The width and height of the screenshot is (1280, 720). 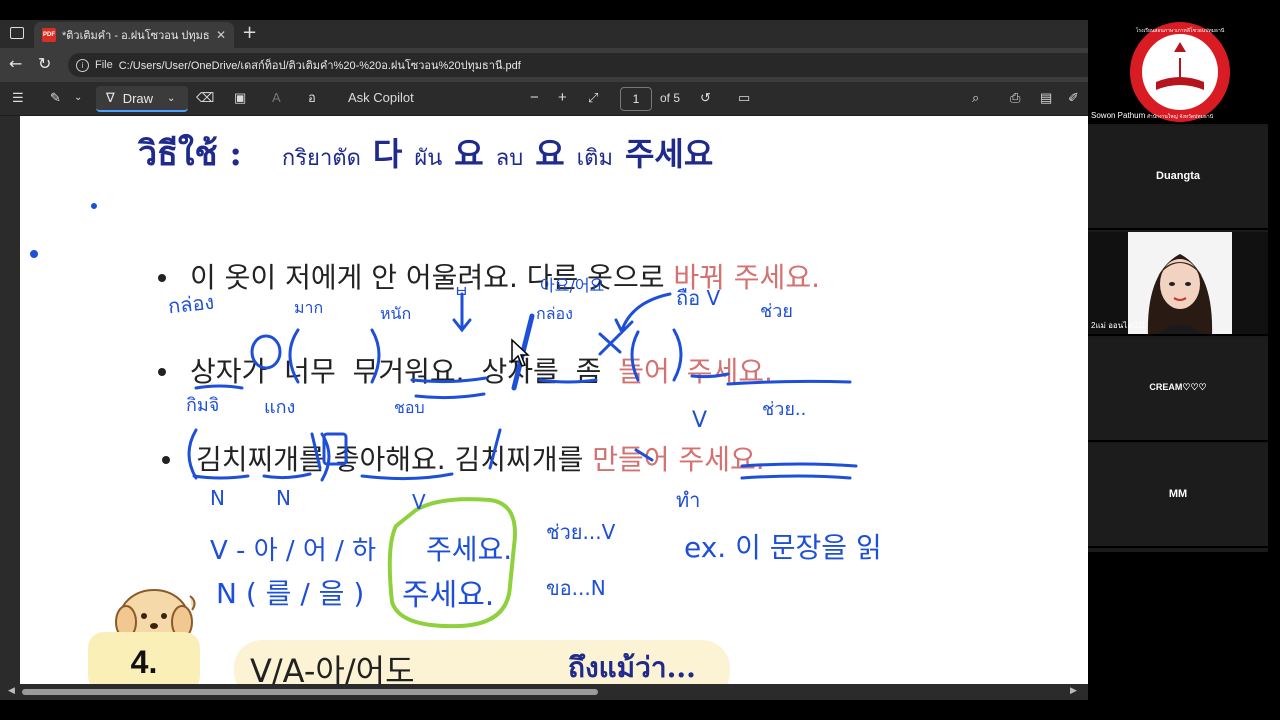 What do you see at coordinates (643, 313) in the screenshot?
I see `ink-arrow` at bounding box center [643, 313].